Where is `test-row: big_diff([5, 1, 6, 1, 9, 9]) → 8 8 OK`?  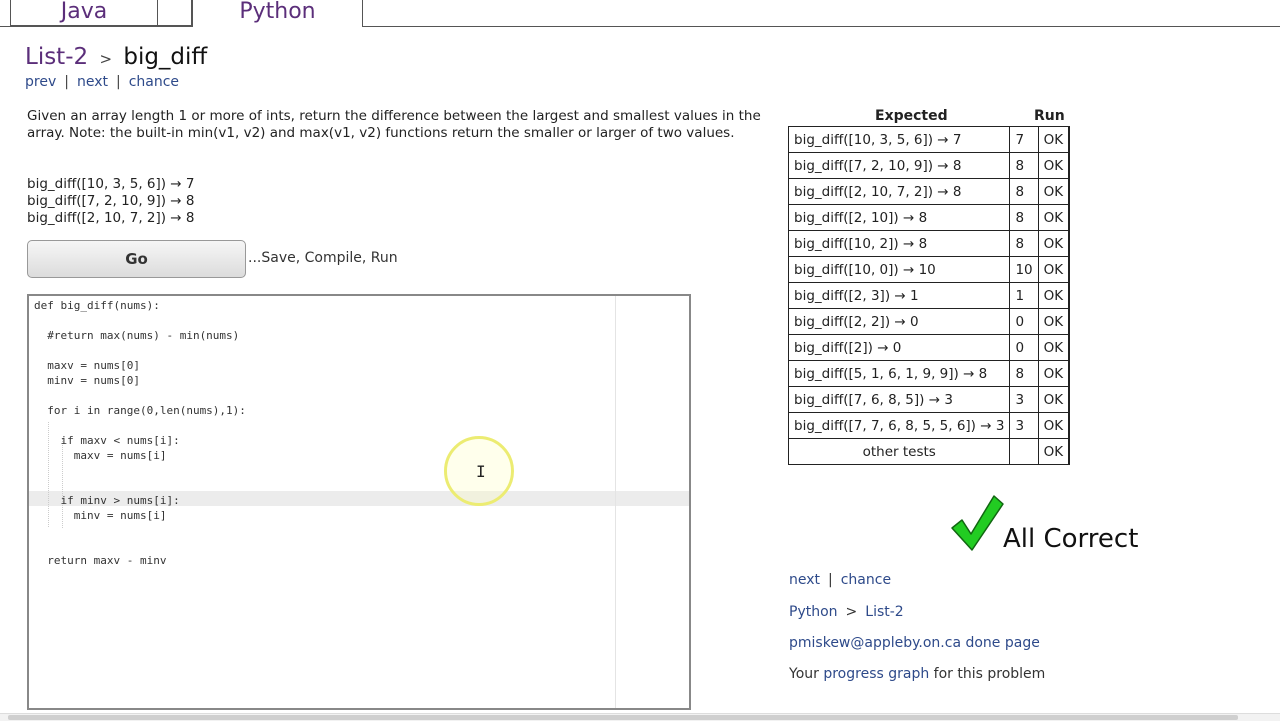
test-row: big_diff([5, 1, 6, 1, 9, 9]) → 8 8 OK is located at coordinates (929, 373).